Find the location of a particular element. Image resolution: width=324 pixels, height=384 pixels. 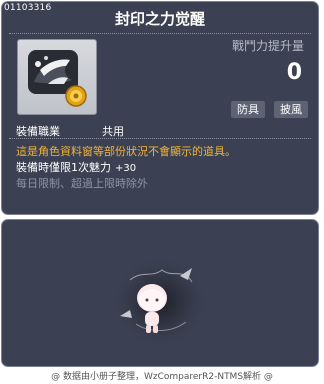

equip-limit-row: 裝備時僅限1次魅力 +30 is located at coordinates (76, 167).